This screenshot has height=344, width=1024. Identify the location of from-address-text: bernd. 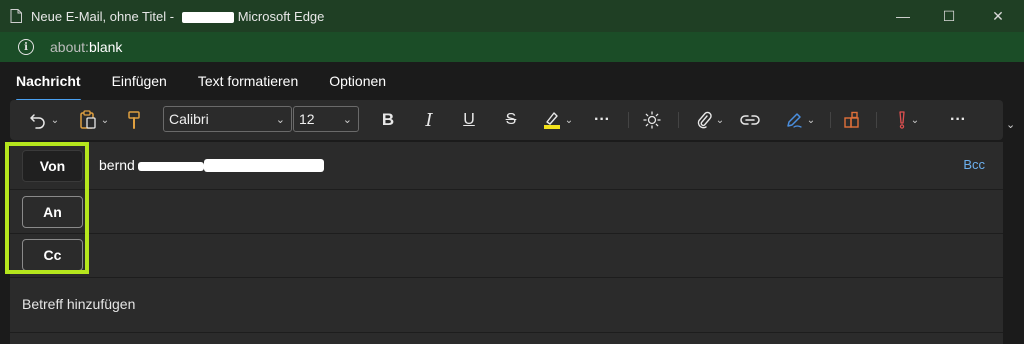
(117, 165).